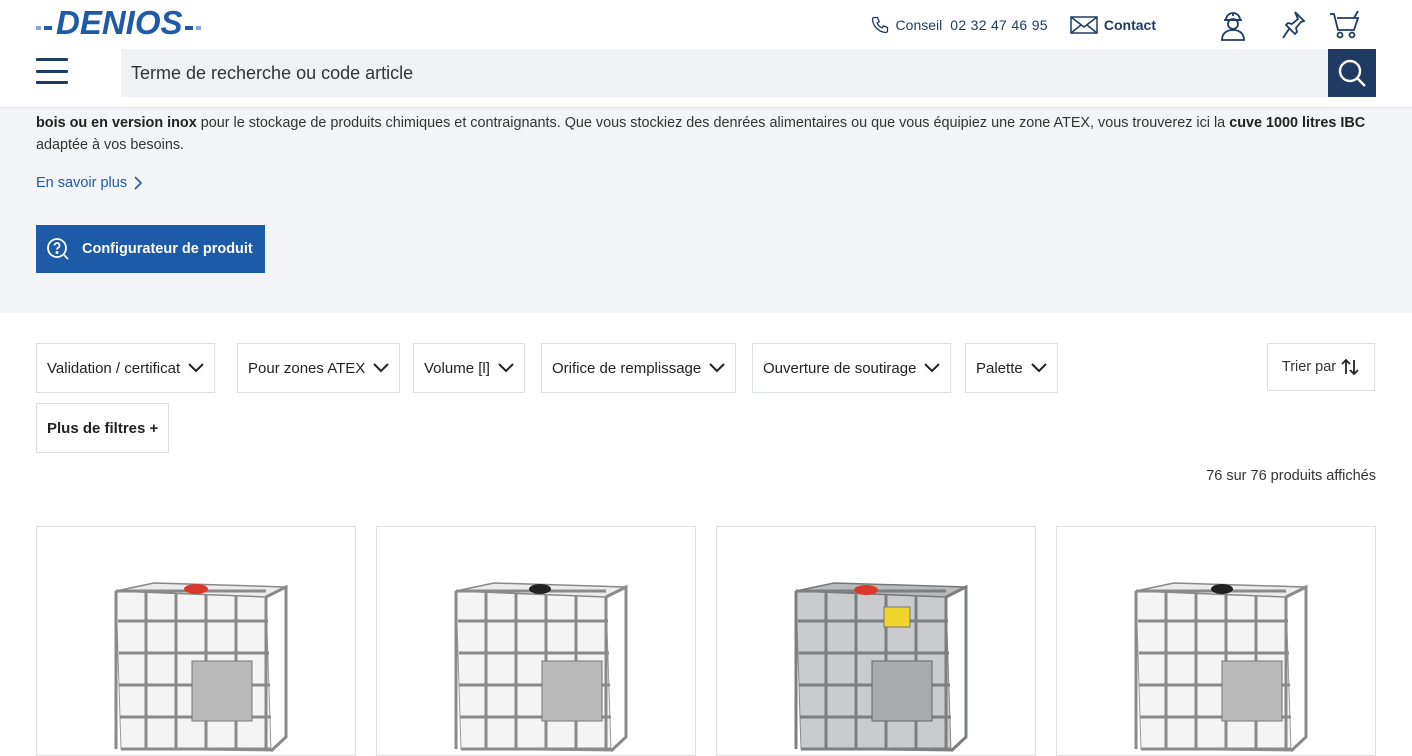 Image resolution: width=1412 pixels, height=756 pixels. I want to click on filter-volume: Volume [l], so click(469, 368).